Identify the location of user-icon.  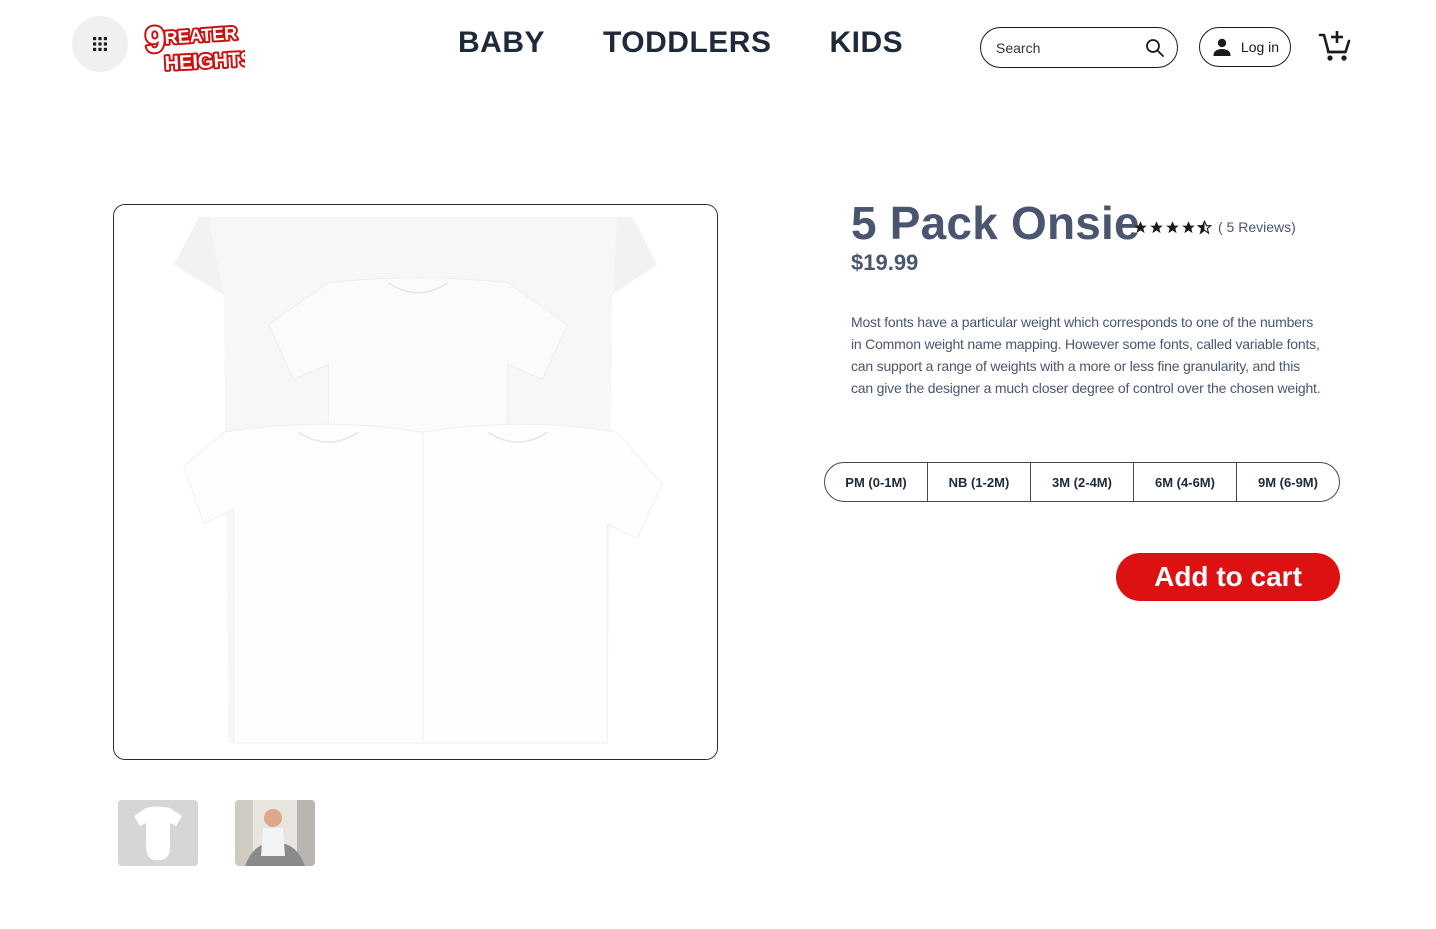
(1222, 47).